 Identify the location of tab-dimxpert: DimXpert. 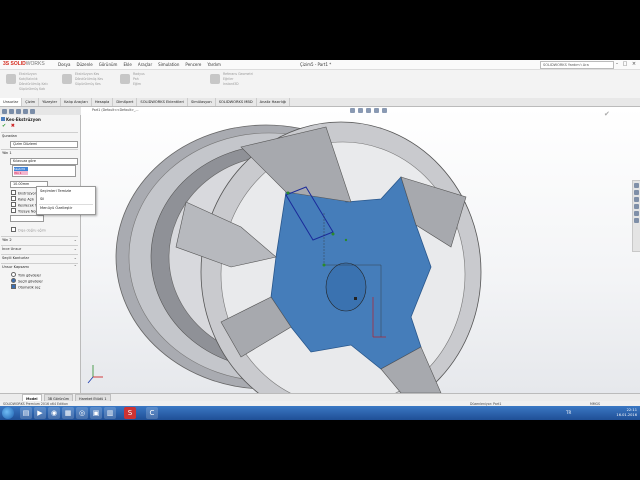
(125, 102).